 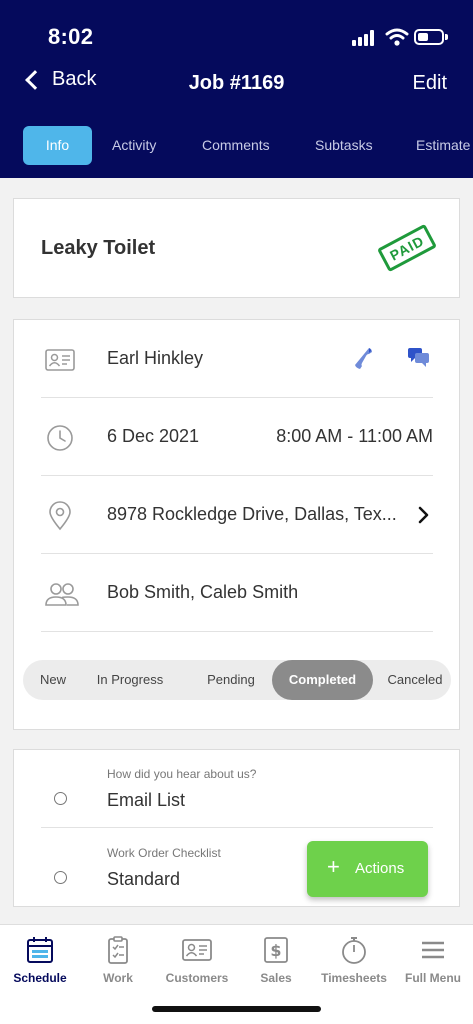 What do you see at coordinates (236, 38) in the screenshot?
I see `status-bar: 8:02` at bounding box center [236, 38].